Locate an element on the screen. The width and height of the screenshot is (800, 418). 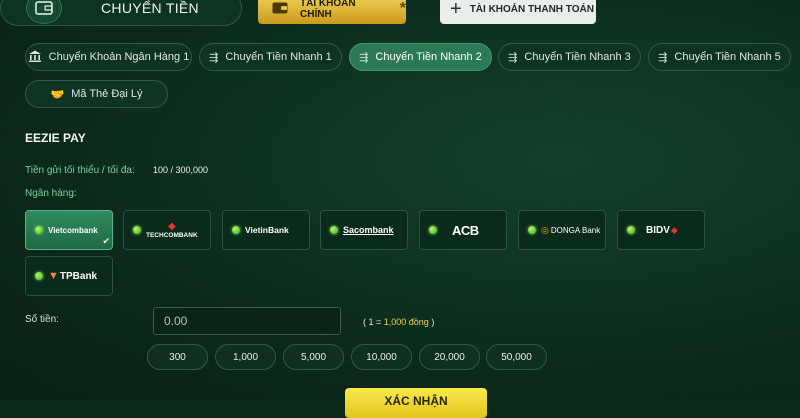
tab-fast-transfer-2: ⇶ Chuyển Tiền Nhanh 2 is located at coordinates (420, 57).